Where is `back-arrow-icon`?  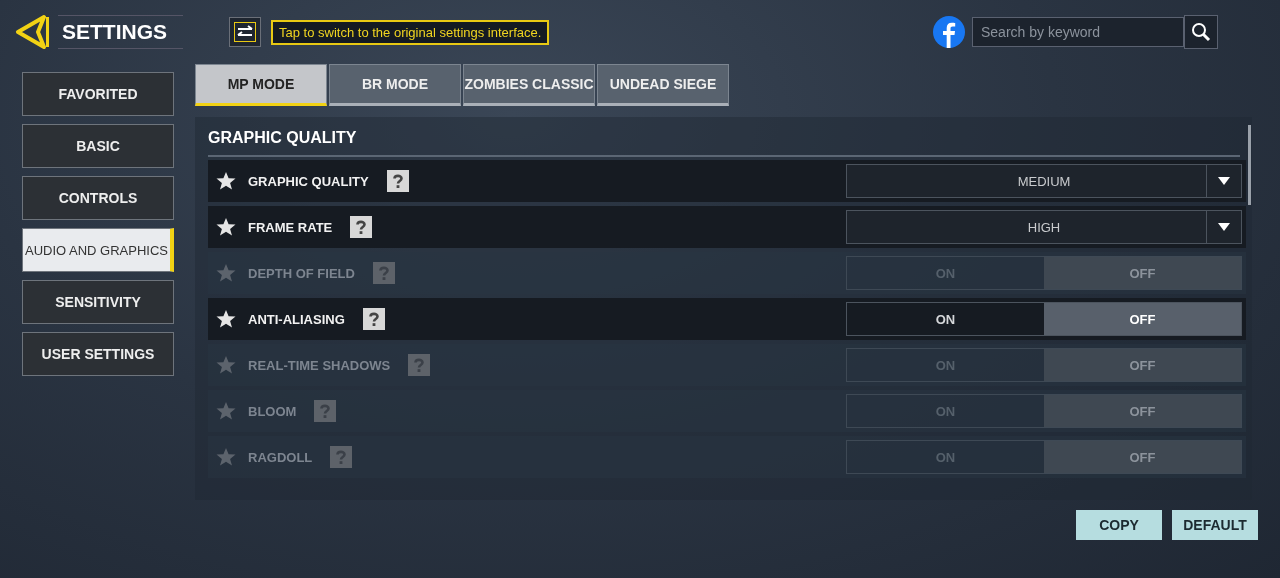
back-arrow-icon is located at coordinates (32, 32).